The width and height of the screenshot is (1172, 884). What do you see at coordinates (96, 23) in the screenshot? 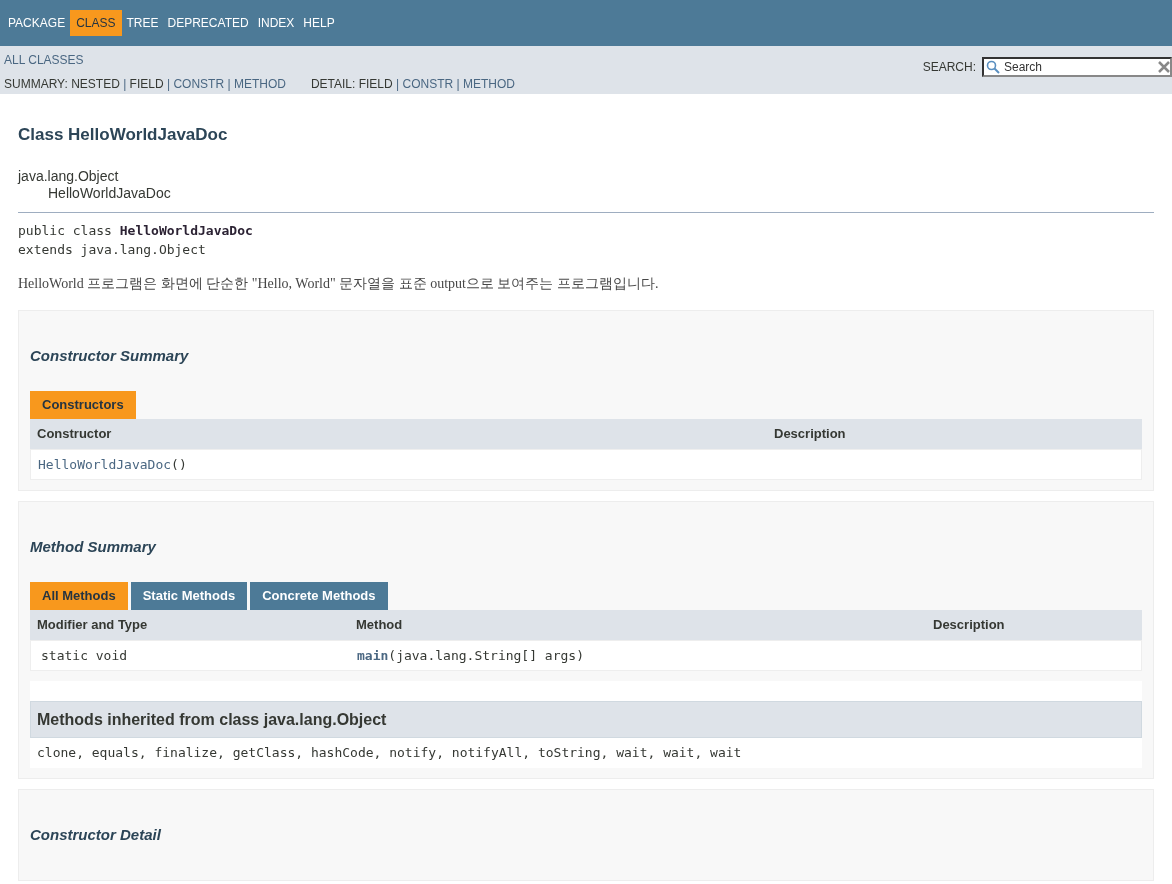
I see `nav-link: CLASS` at bounding box center [96, 23].